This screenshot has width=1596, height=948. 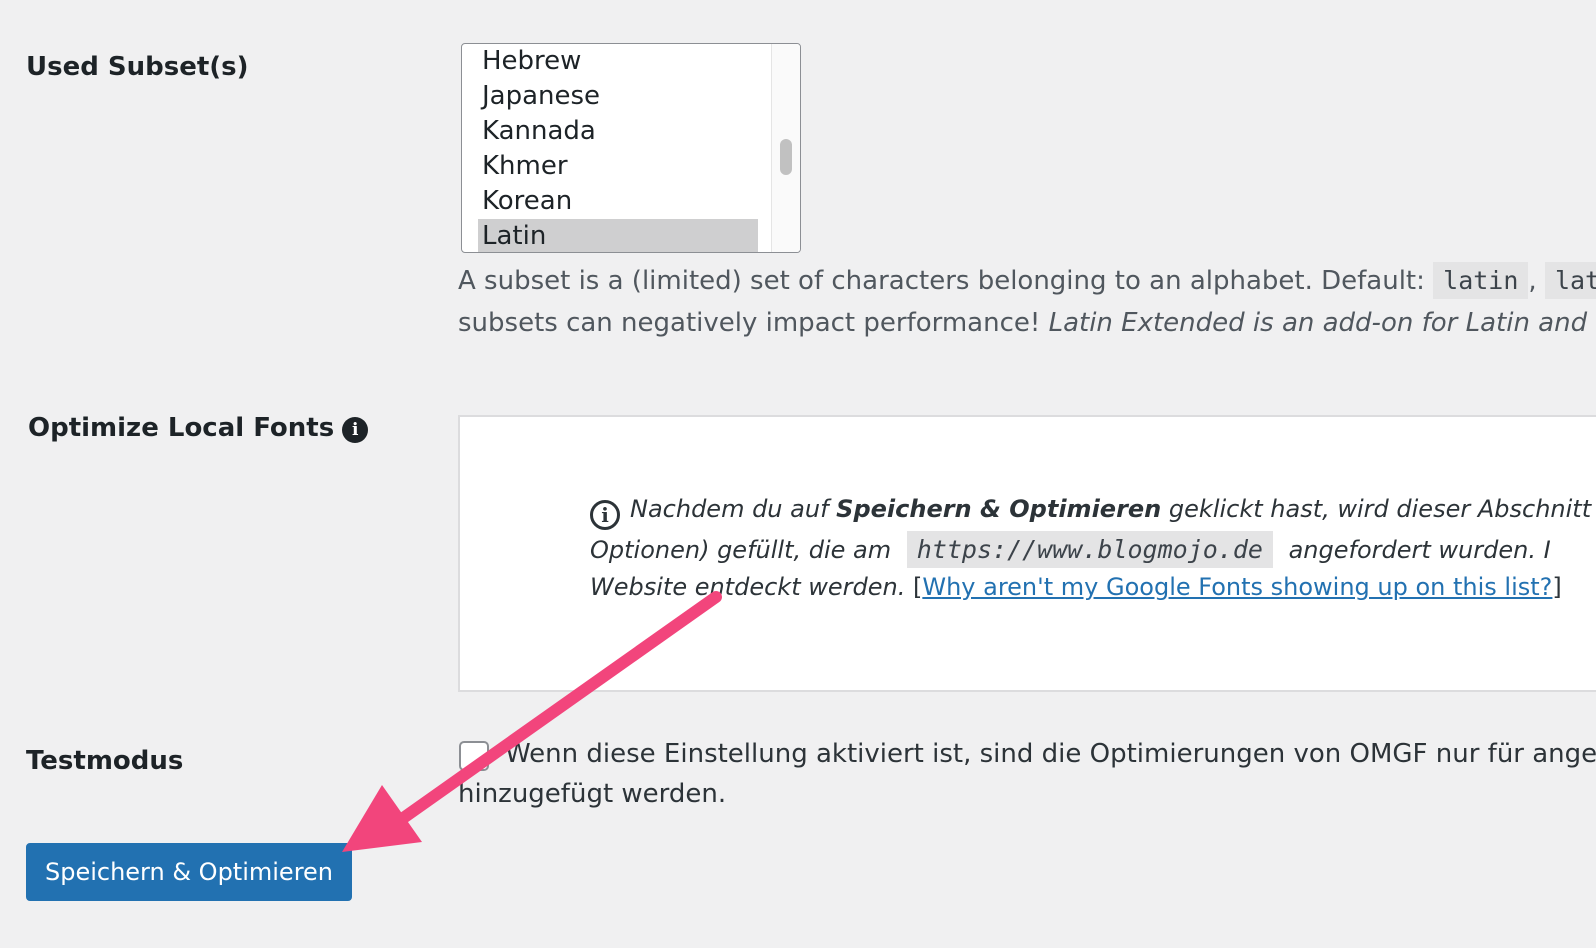 I want to click on testmode-description-line2: hinzugefügt werden., so click(x=592, y=794).